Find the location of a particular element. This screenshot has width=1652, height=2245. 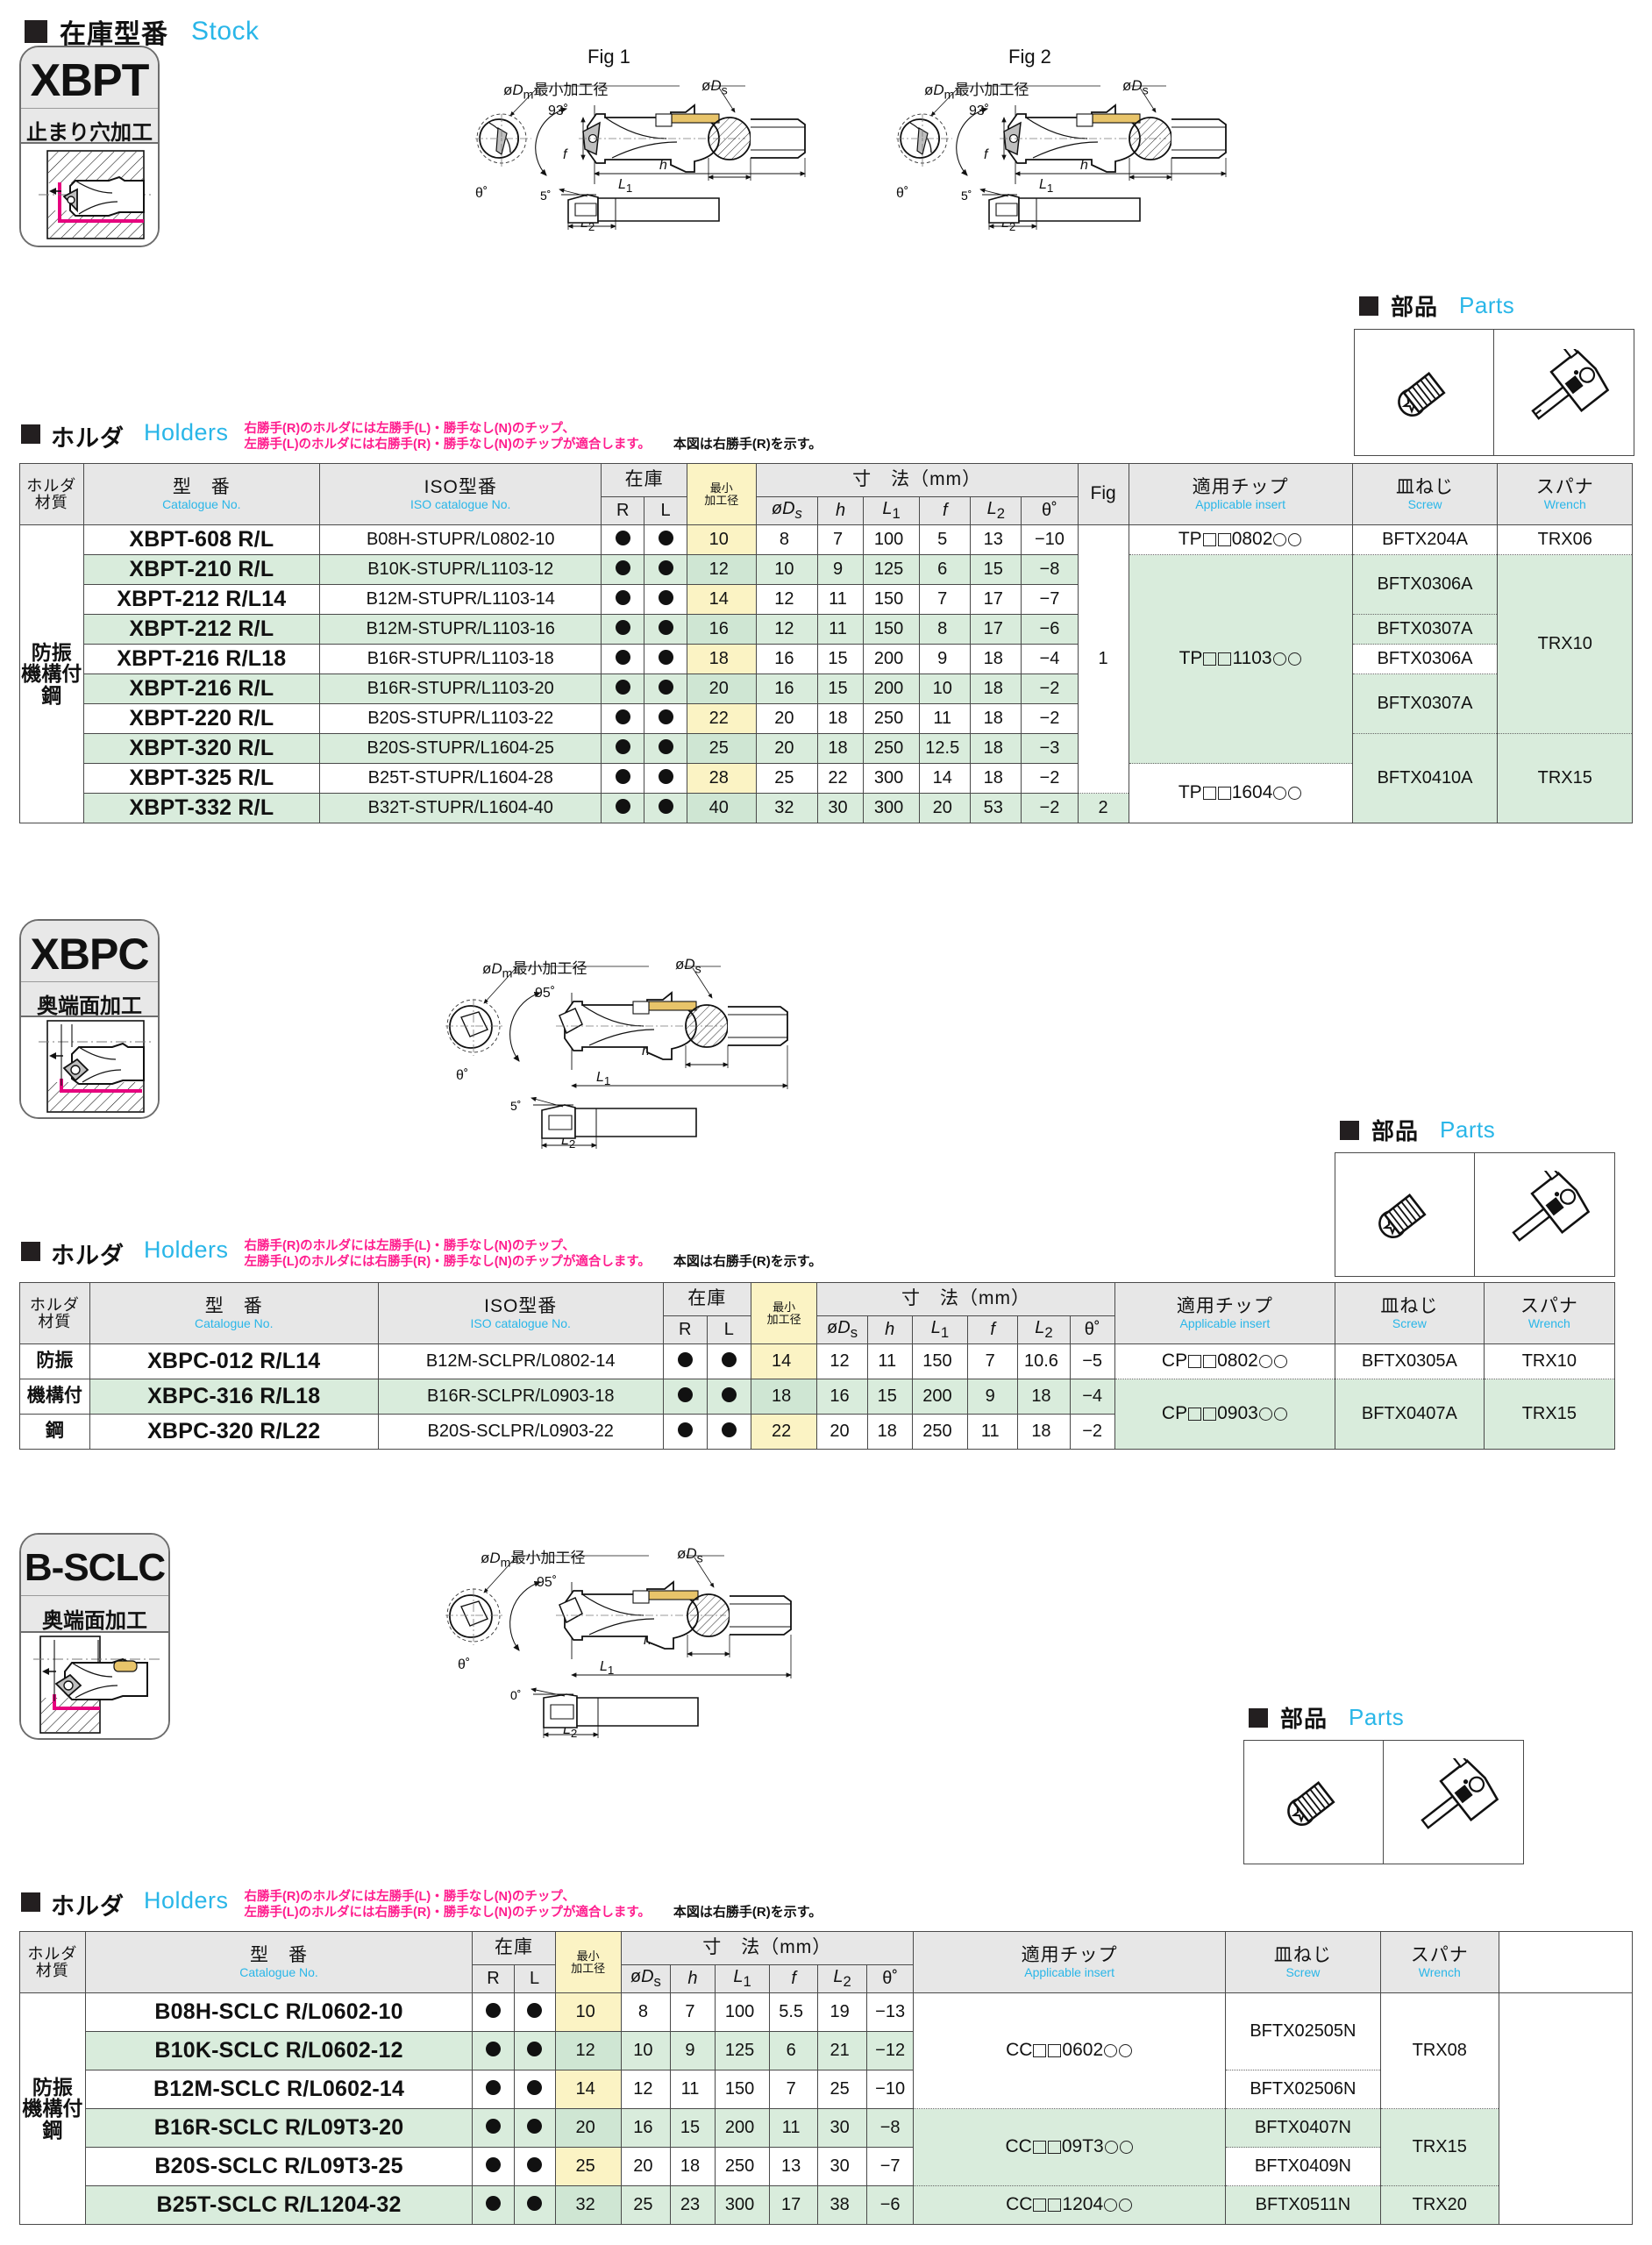

holders-note-right-xbpt: 本図は右勝手(R)を示す。 is located at coordinates (747, 445).